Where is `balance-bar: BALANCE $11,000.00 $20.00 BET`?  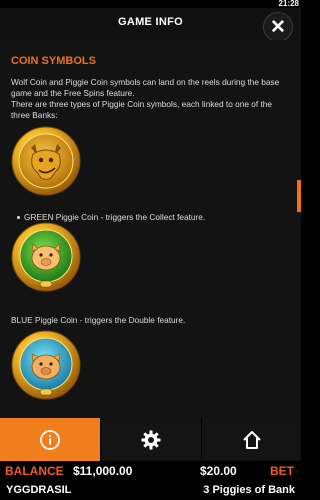 balance-bar: BALANCE $11,000.00 $20.00 BET is located at coordinates (150, 471).